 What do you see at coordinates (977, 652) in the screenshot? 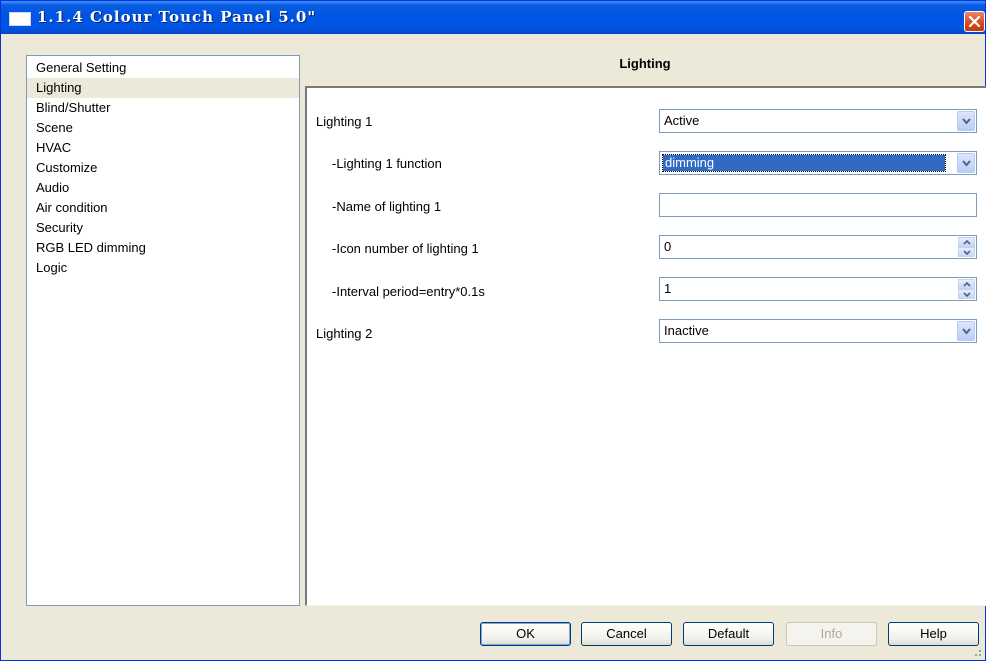
I see `resize-grip-icon` at bounding box center [977, 652].